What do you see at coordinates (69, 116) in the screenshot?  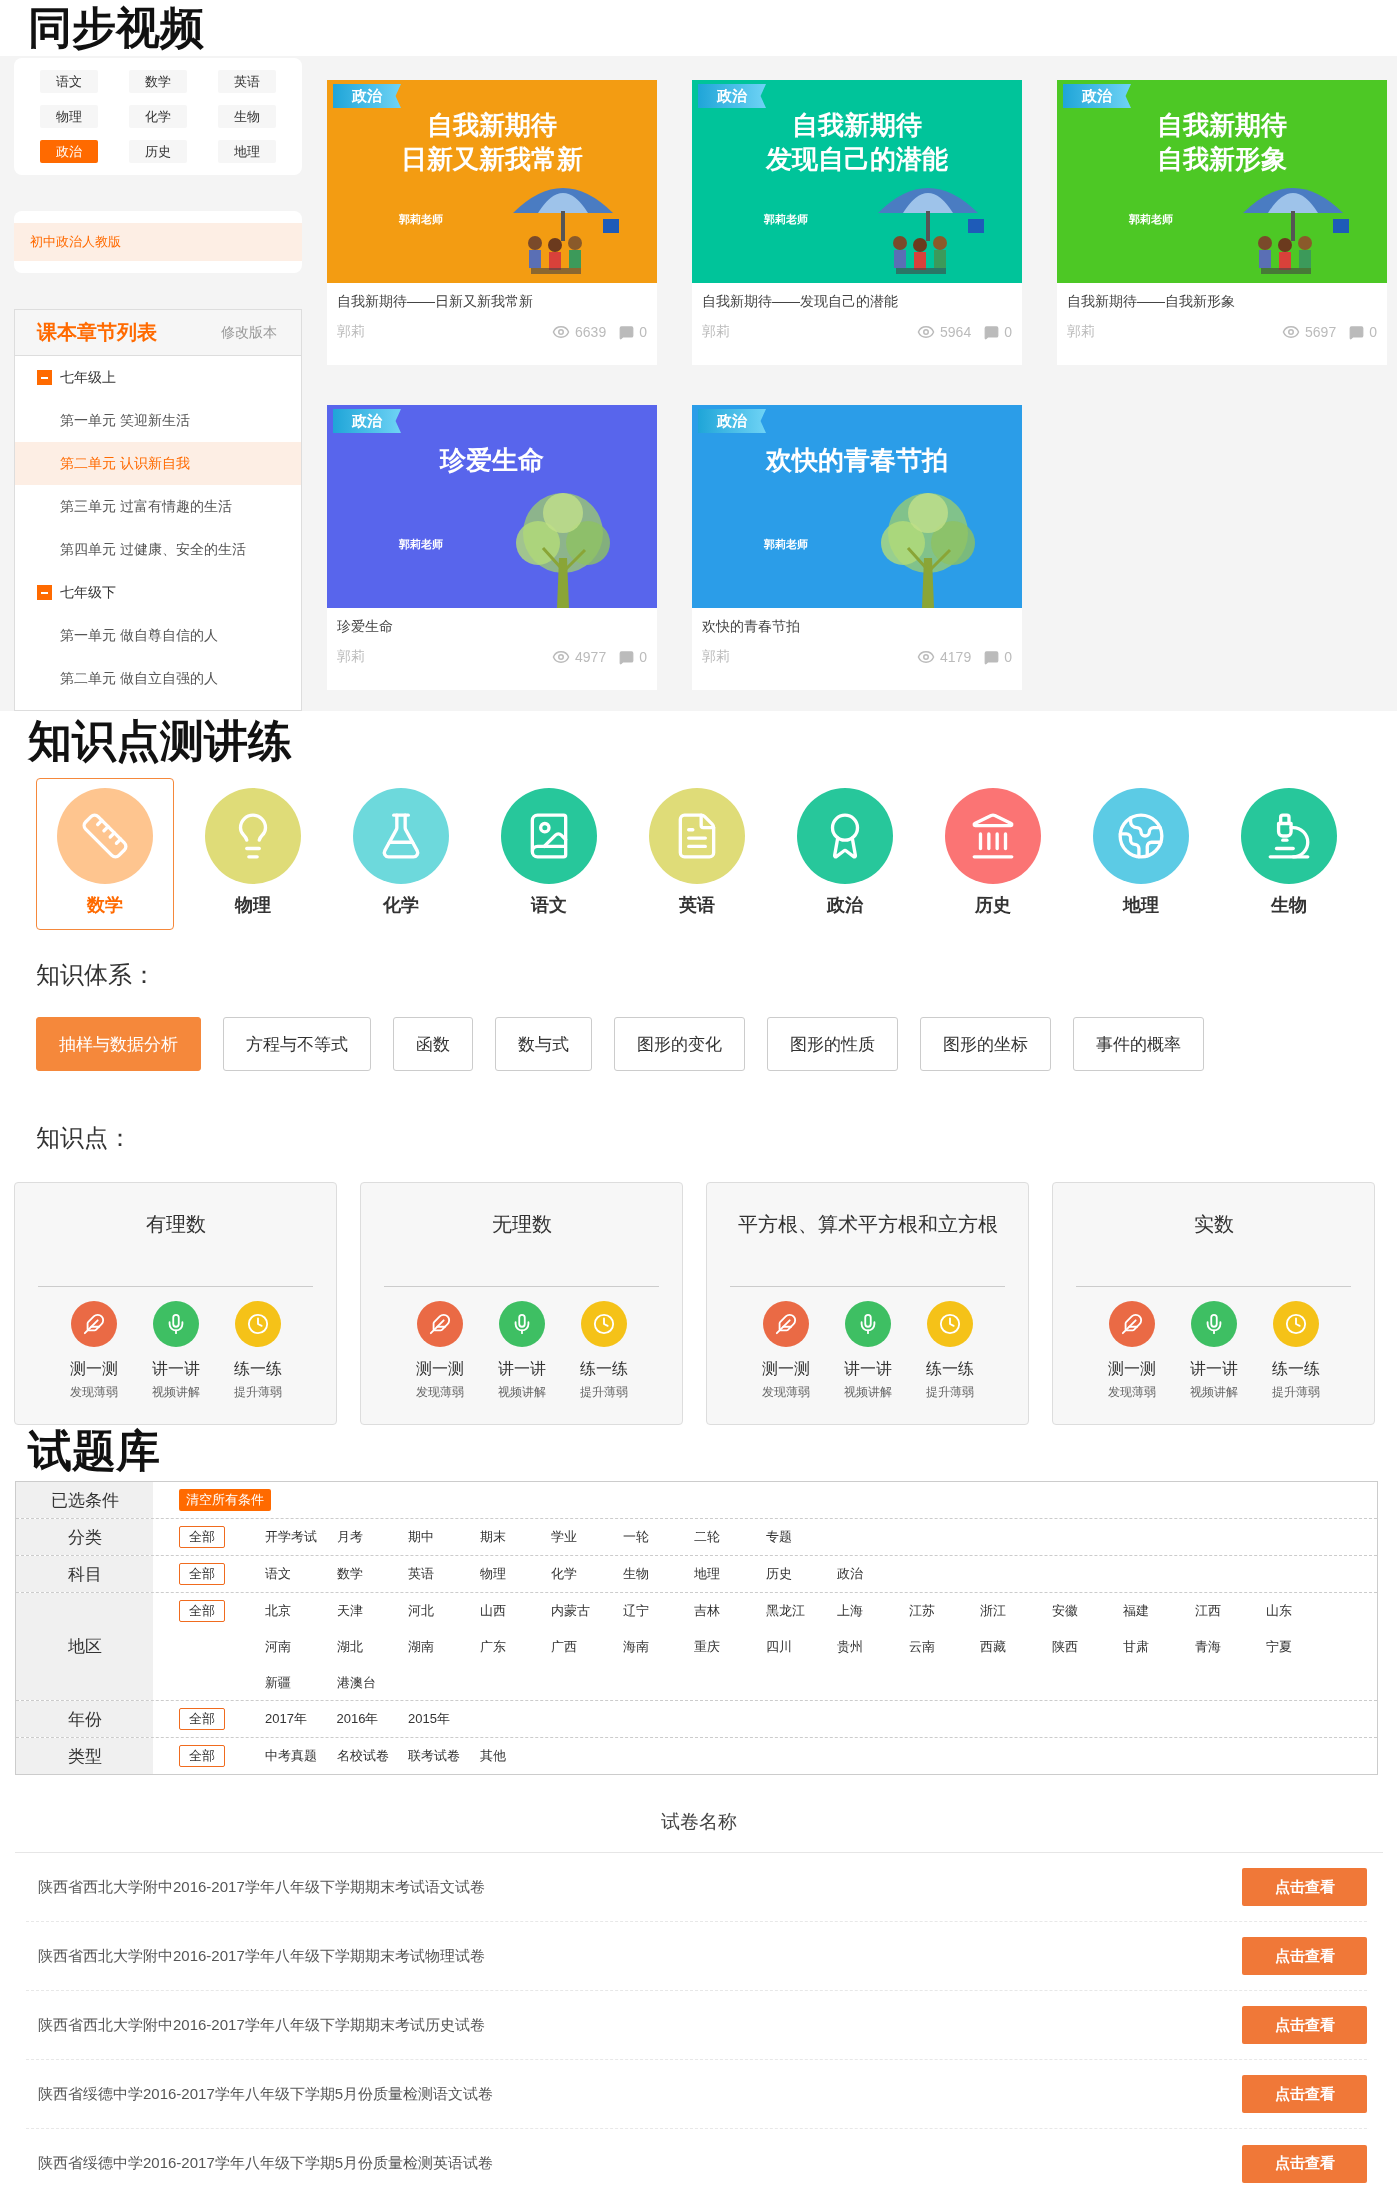 I see `subject-chip: 物理` at bounding box center [69, 116].